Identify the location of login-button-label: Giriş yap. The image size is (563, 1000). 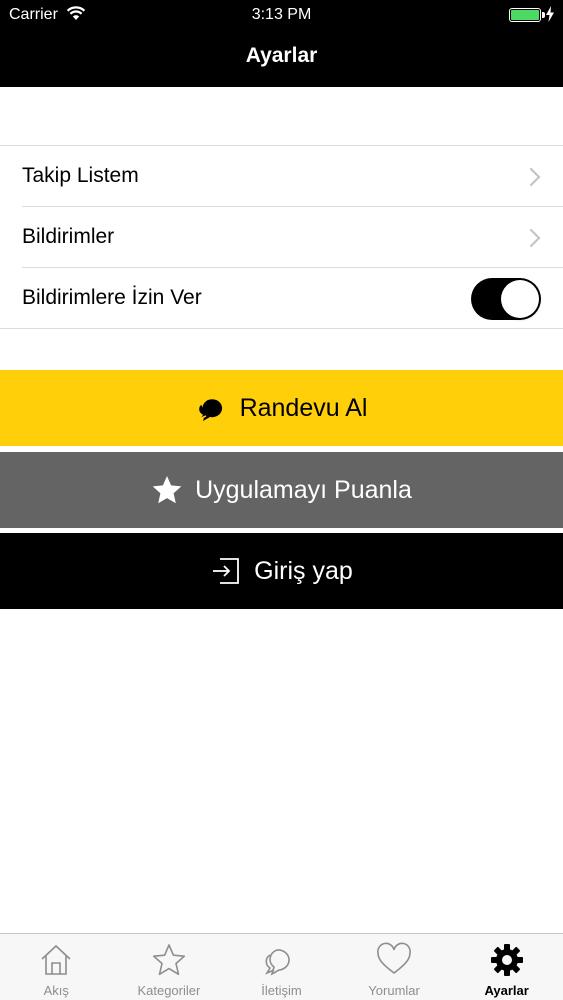
(303, 570).